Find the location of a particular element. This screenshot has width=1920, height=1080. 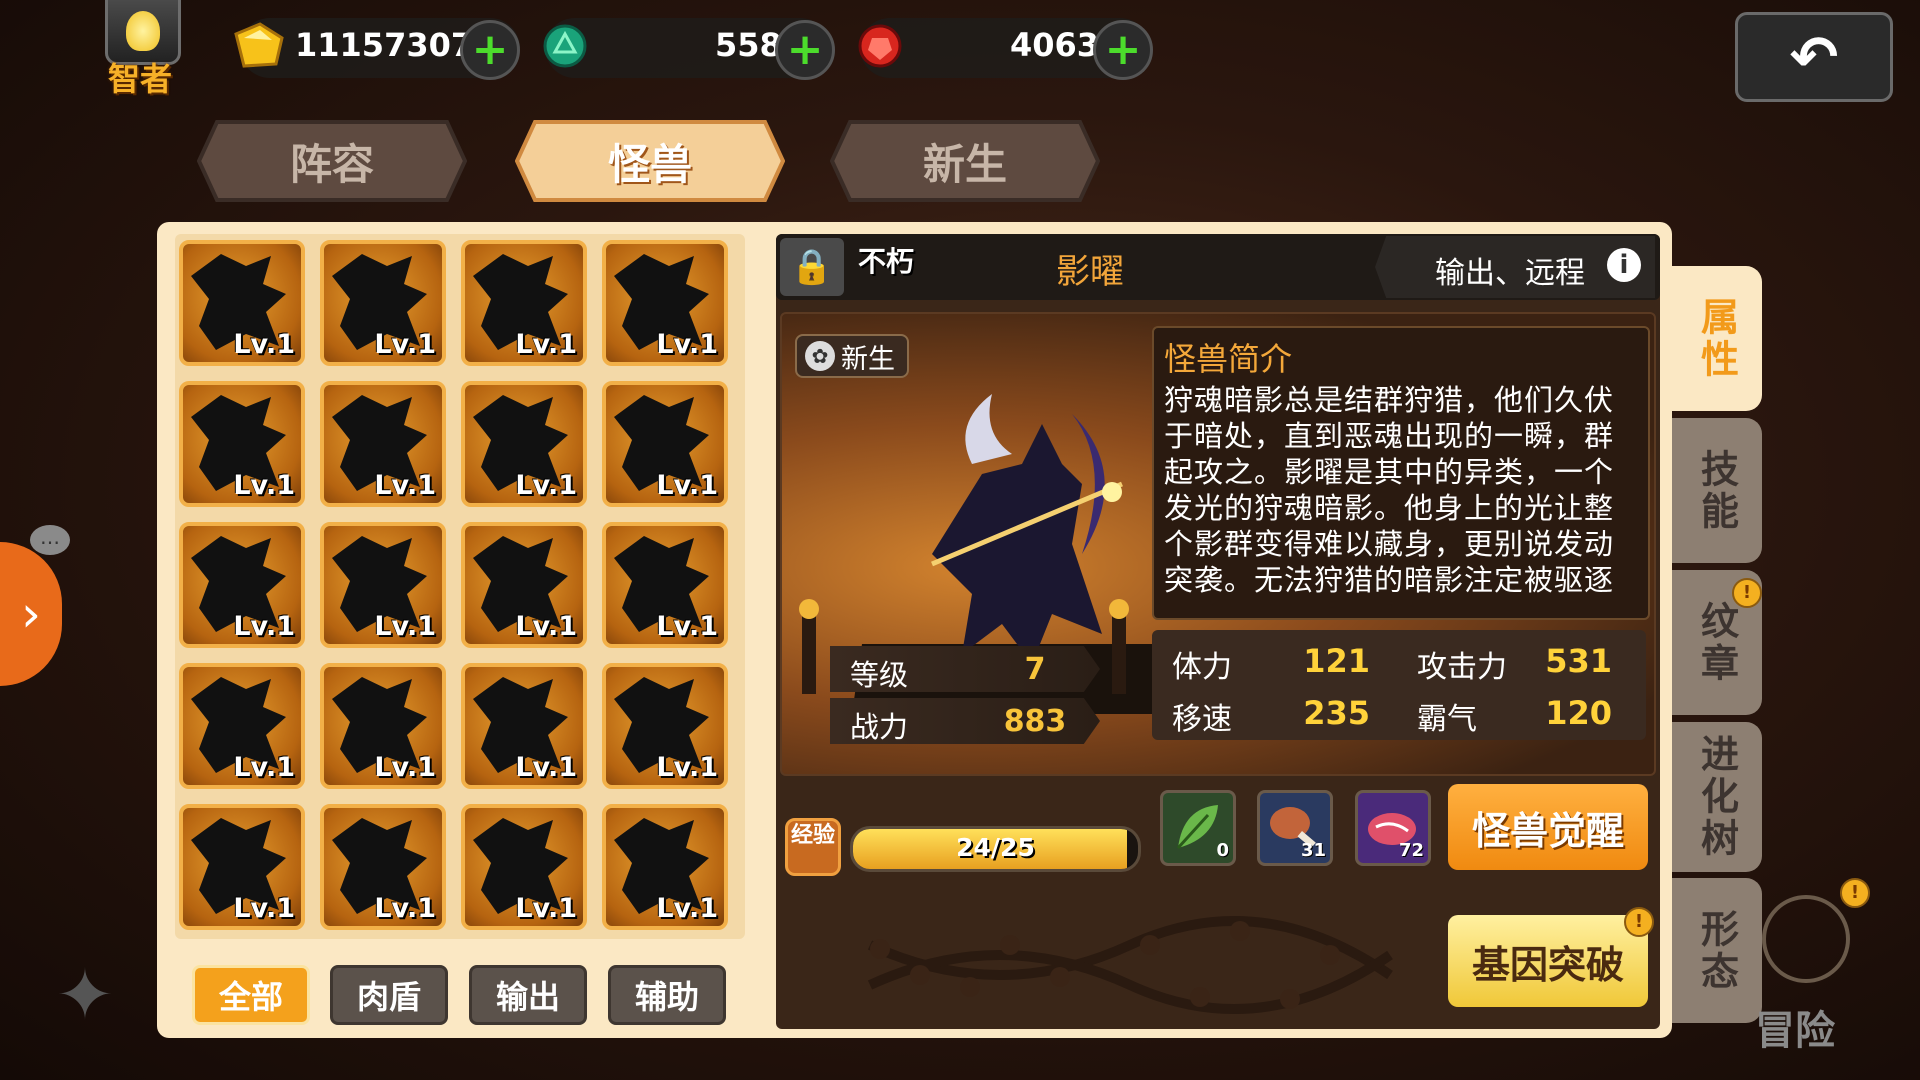

compass-icon is located at coordinates (1806, 939).